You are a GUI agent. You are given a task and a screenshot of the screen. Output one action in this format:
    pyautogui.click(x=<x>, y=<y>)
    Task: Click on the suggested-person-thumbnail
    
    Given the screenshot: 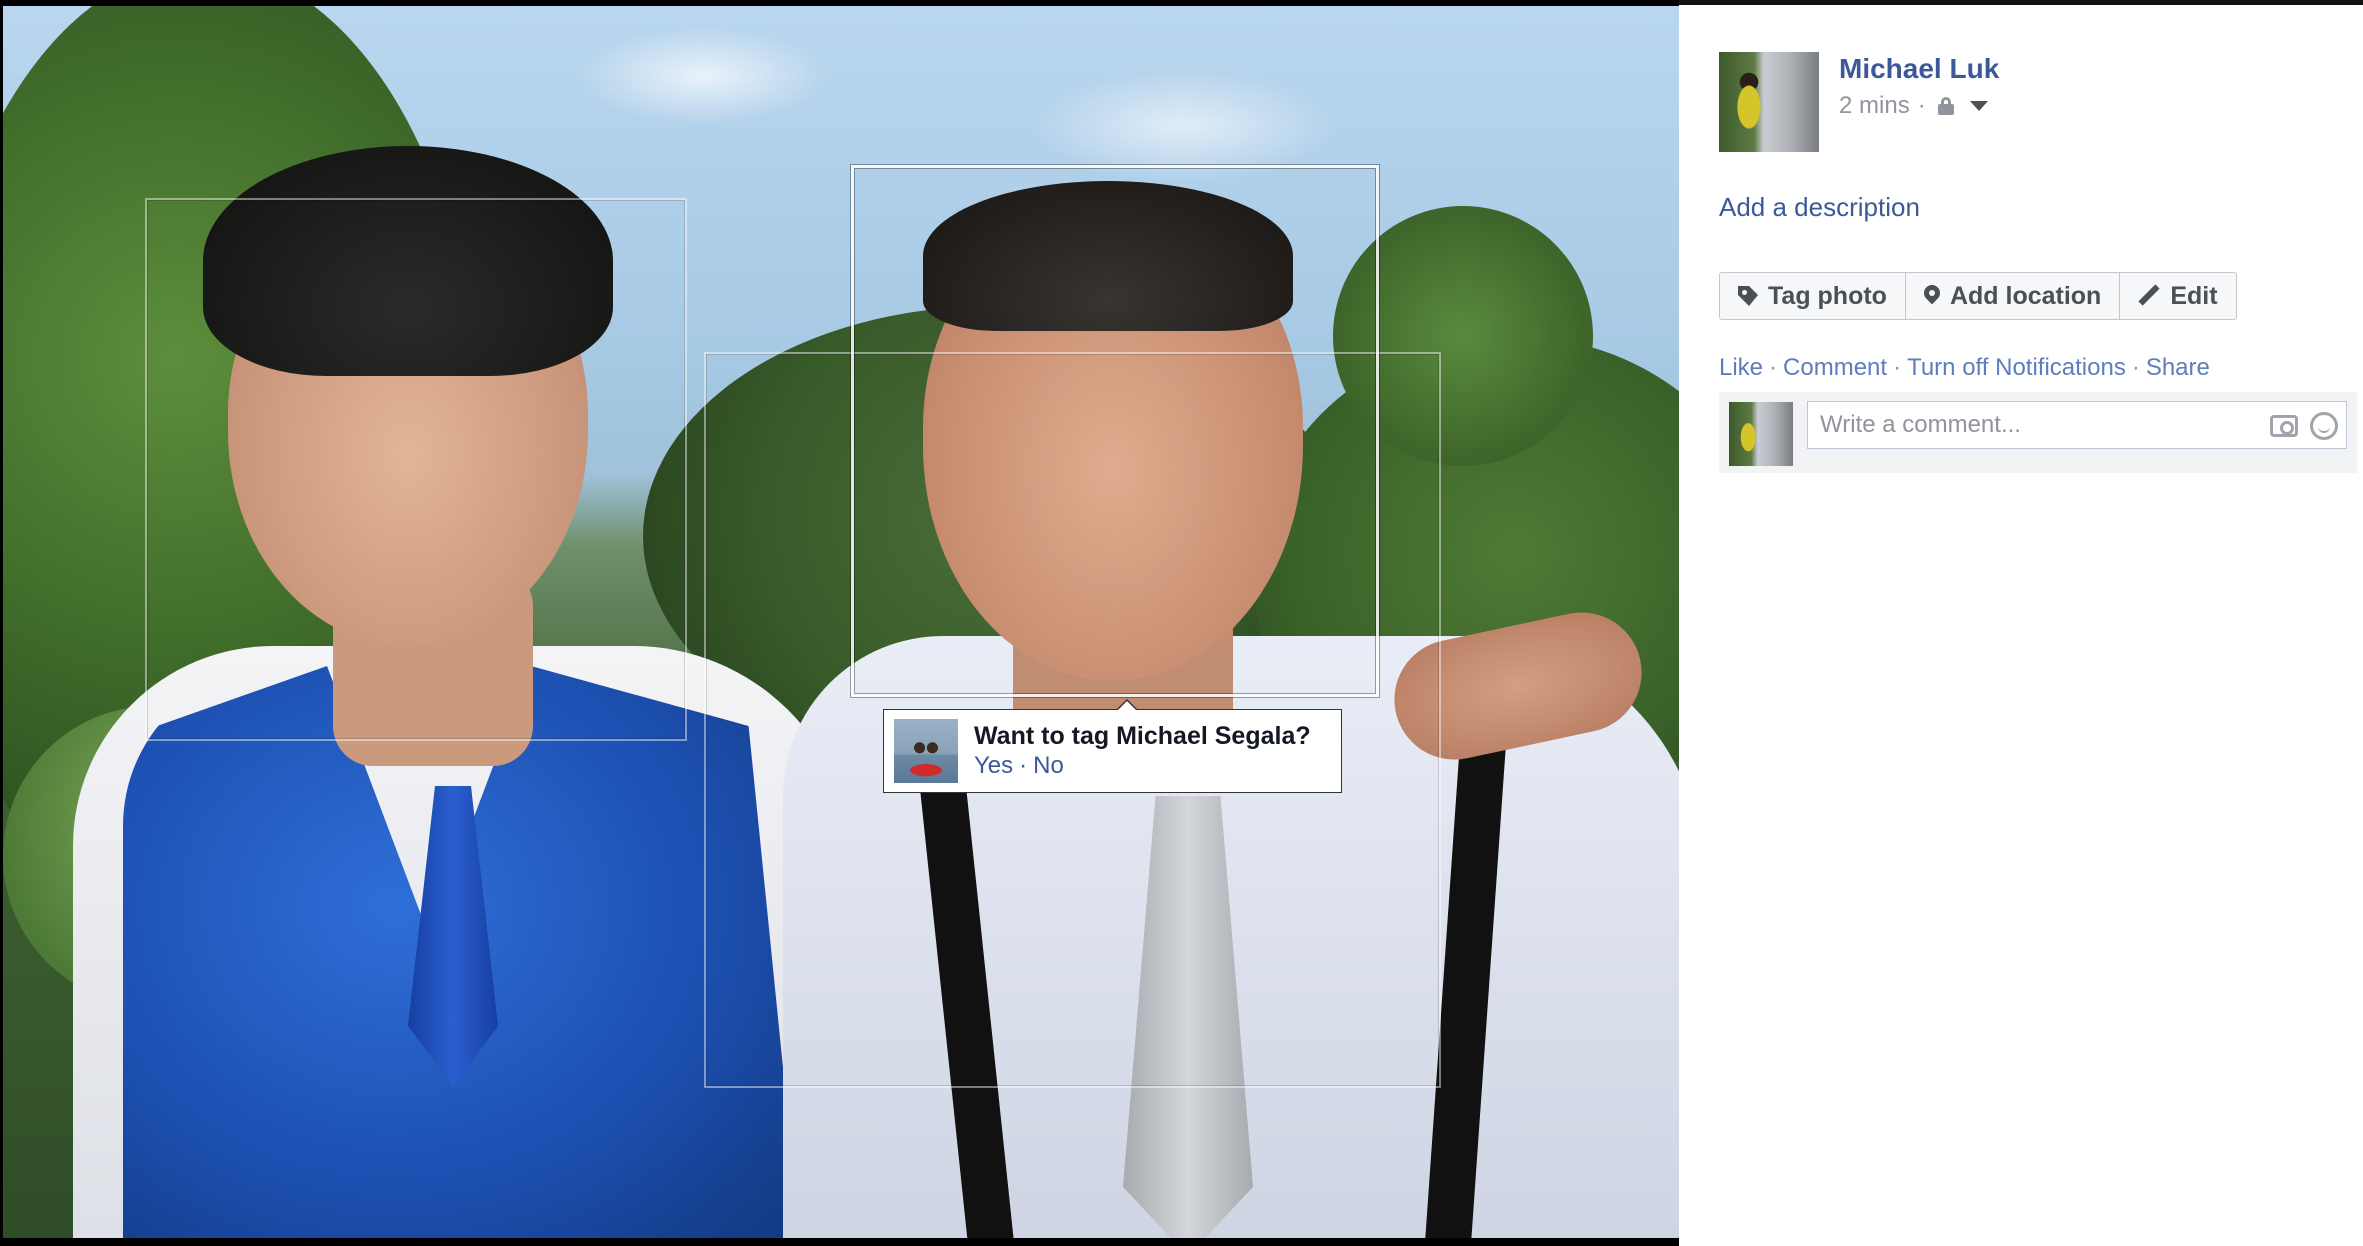 What is the action you would take?
    pyautogui.click(x=926, y=751)
    